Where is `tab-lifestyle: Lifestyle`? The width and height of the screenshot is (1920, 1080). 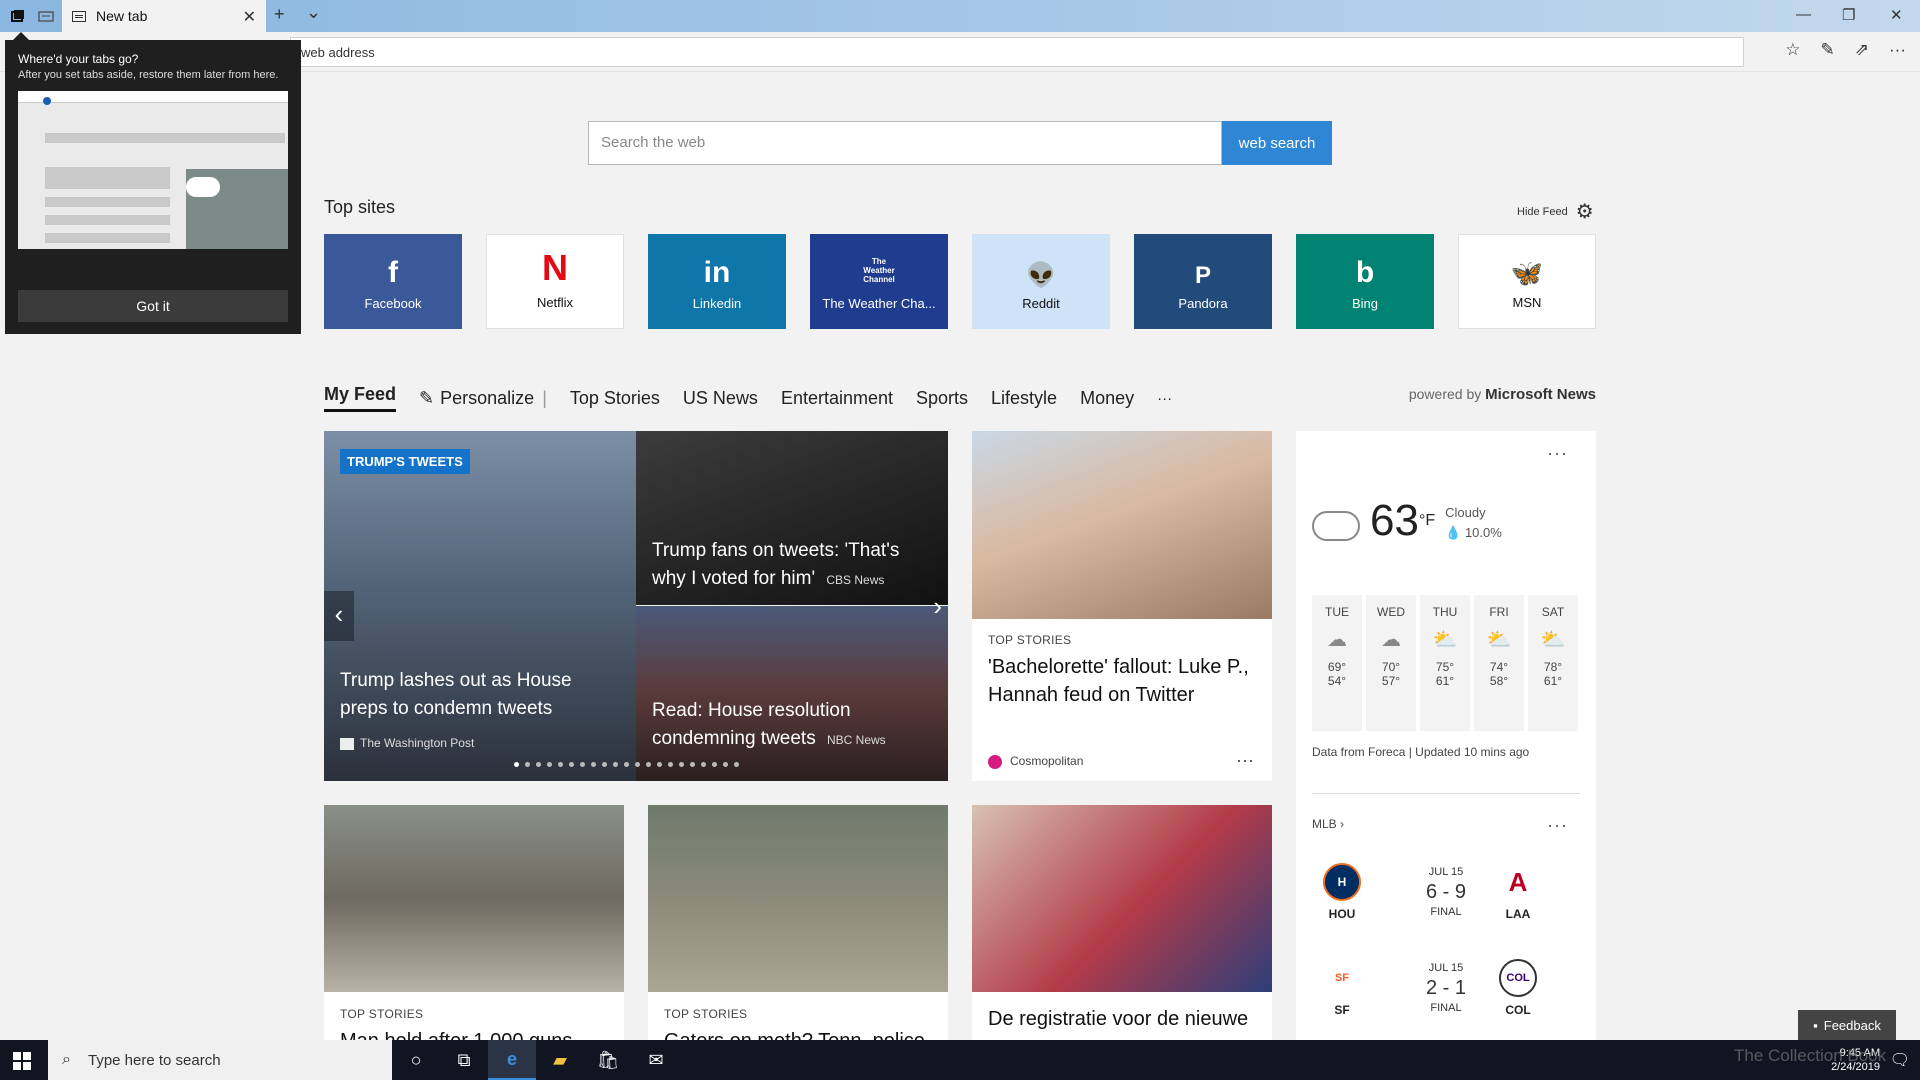 tab-lifestyle: Lifestyle is located at coordinates (1024, 398).